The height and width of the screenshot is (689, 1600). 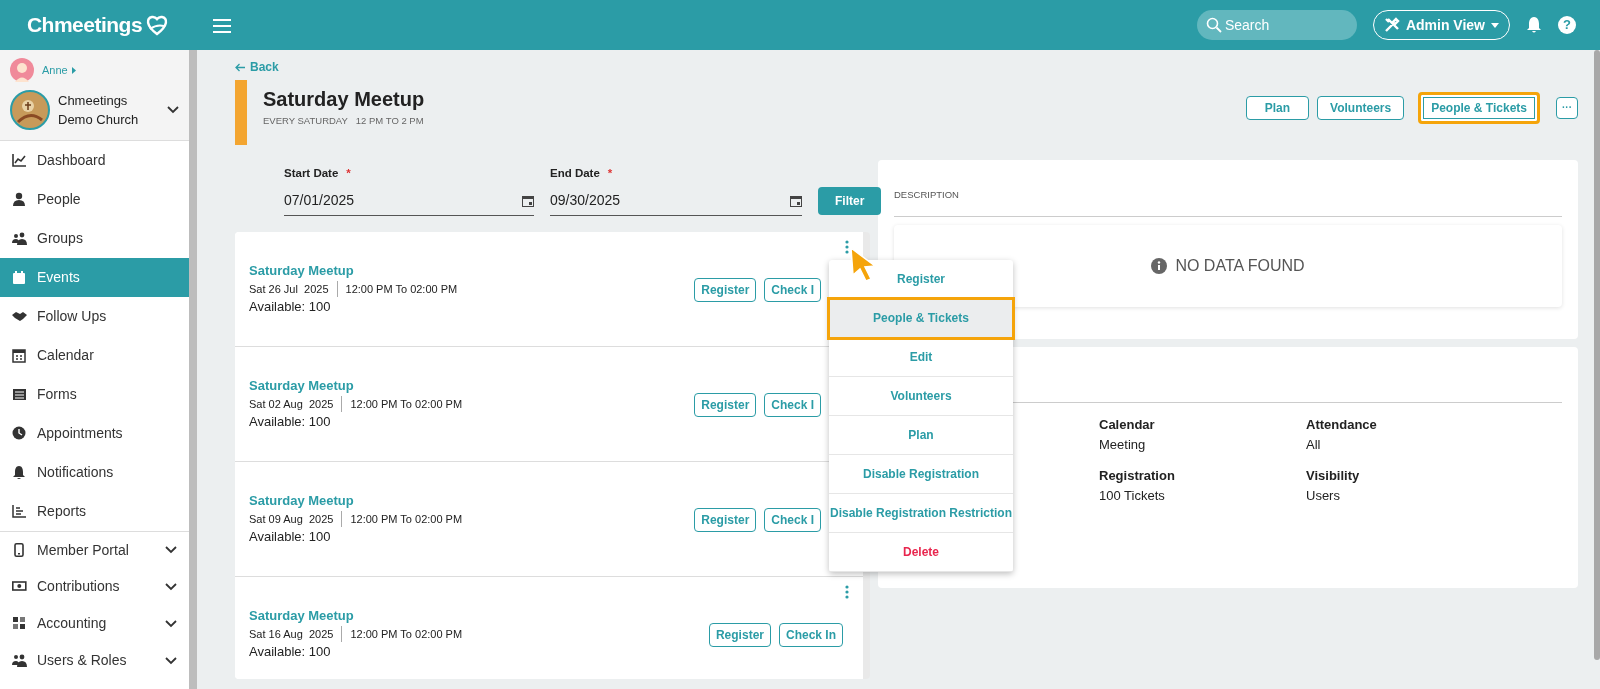 What do you see at coordinates (344, 99) in the screenshot?
I see `page-title: Saturday Meetup` at bounding box center [344, 99].